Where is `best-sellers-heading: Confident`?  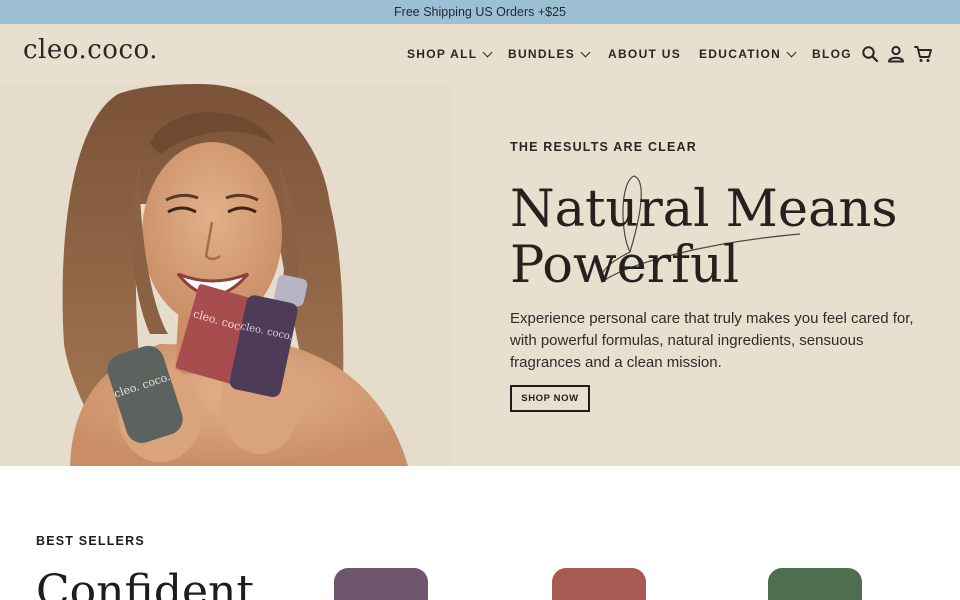 best-sellers-heading: Confident is located at coordinates (145, 583).